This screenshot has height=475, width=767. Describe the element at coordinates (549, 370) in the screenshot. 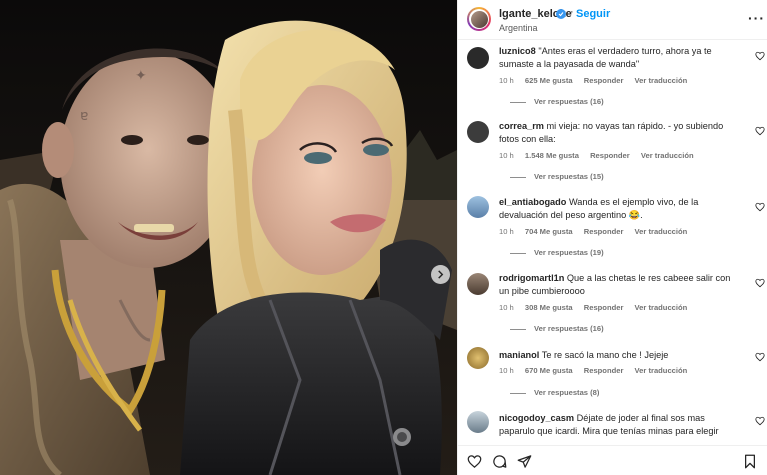

I see `comment-likes: 670 Me gusta` at that location.